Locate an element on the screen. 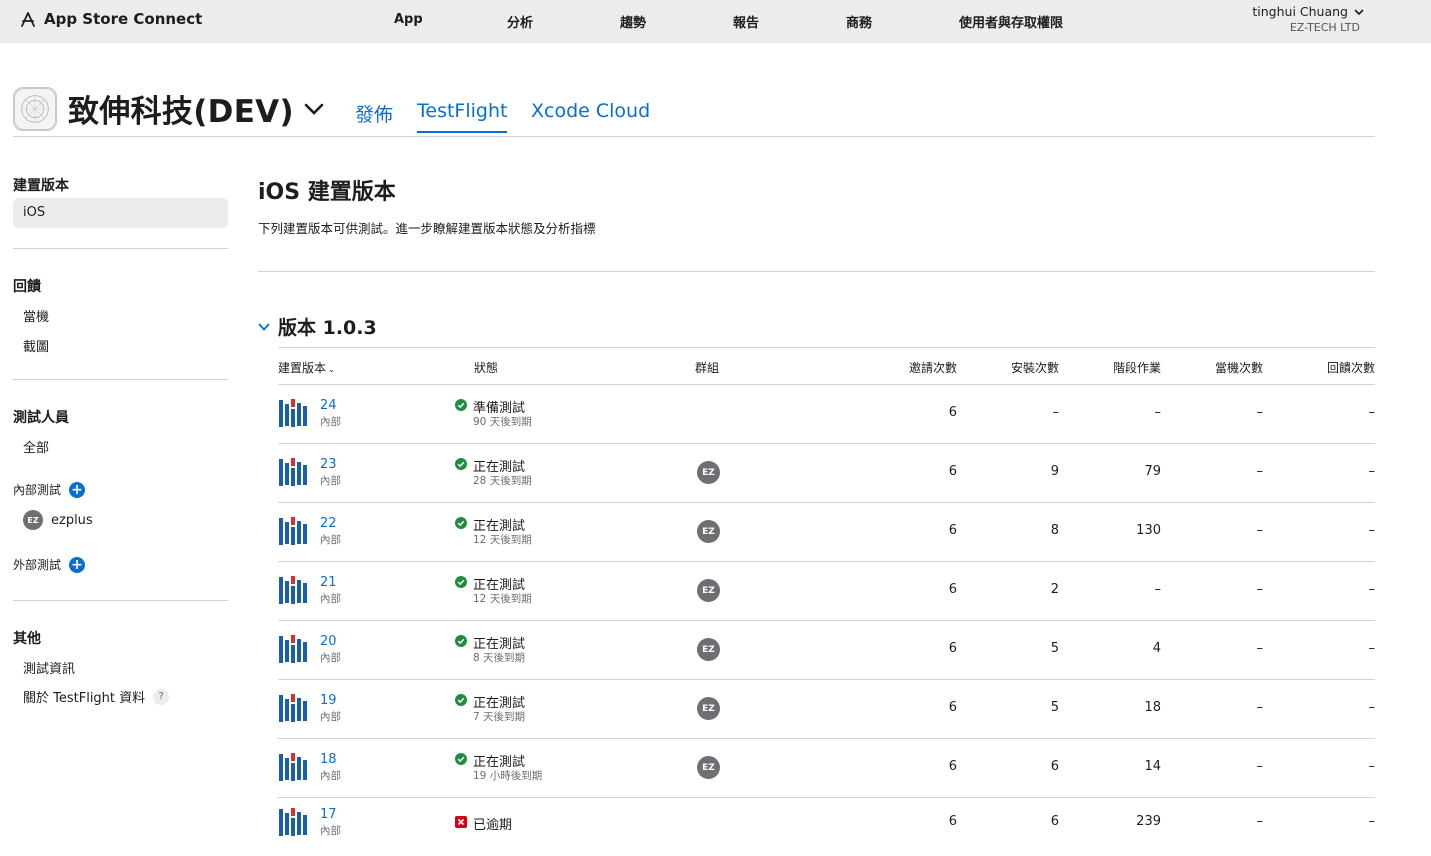 Image resolution: width=1431 pixels, height=856 pixels. sort-chevron-icon: ⌄ is located at coordinates (331, 369).